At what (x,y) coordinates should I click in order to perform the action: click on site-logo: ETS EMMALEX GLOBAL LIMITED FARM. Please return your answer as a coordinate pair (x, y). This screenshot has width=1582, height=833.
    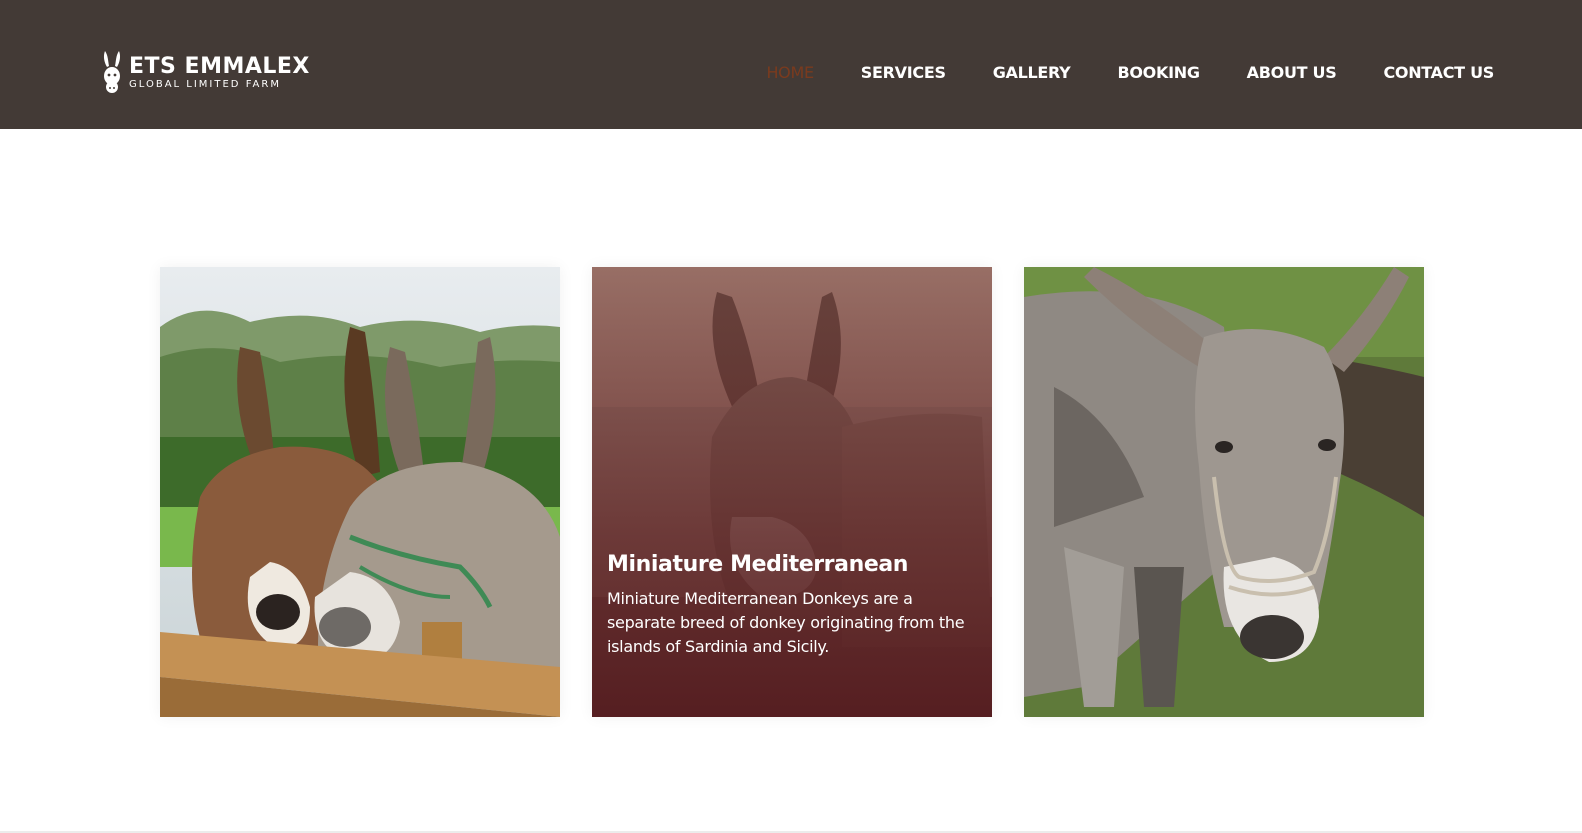
    Looking at the image, I should click on (205, 73).